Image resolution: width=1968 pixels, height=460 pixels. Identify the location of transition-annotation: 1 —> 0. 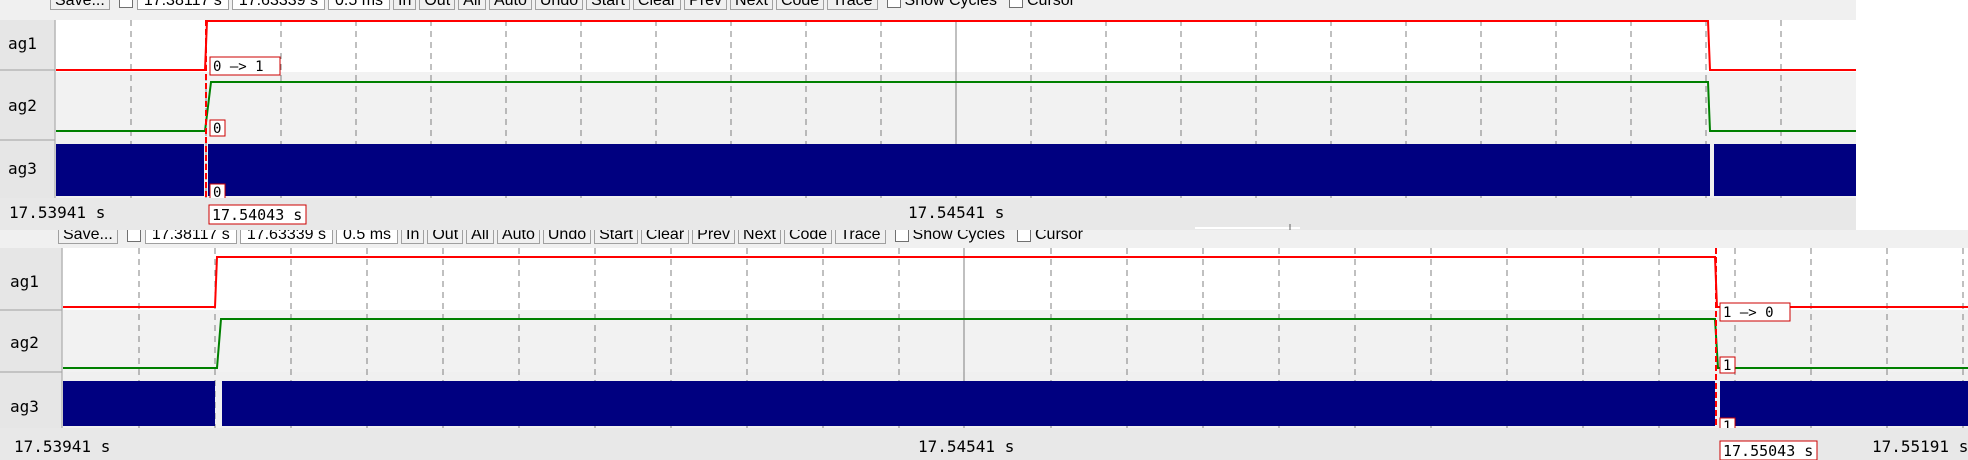
(1748, 313).